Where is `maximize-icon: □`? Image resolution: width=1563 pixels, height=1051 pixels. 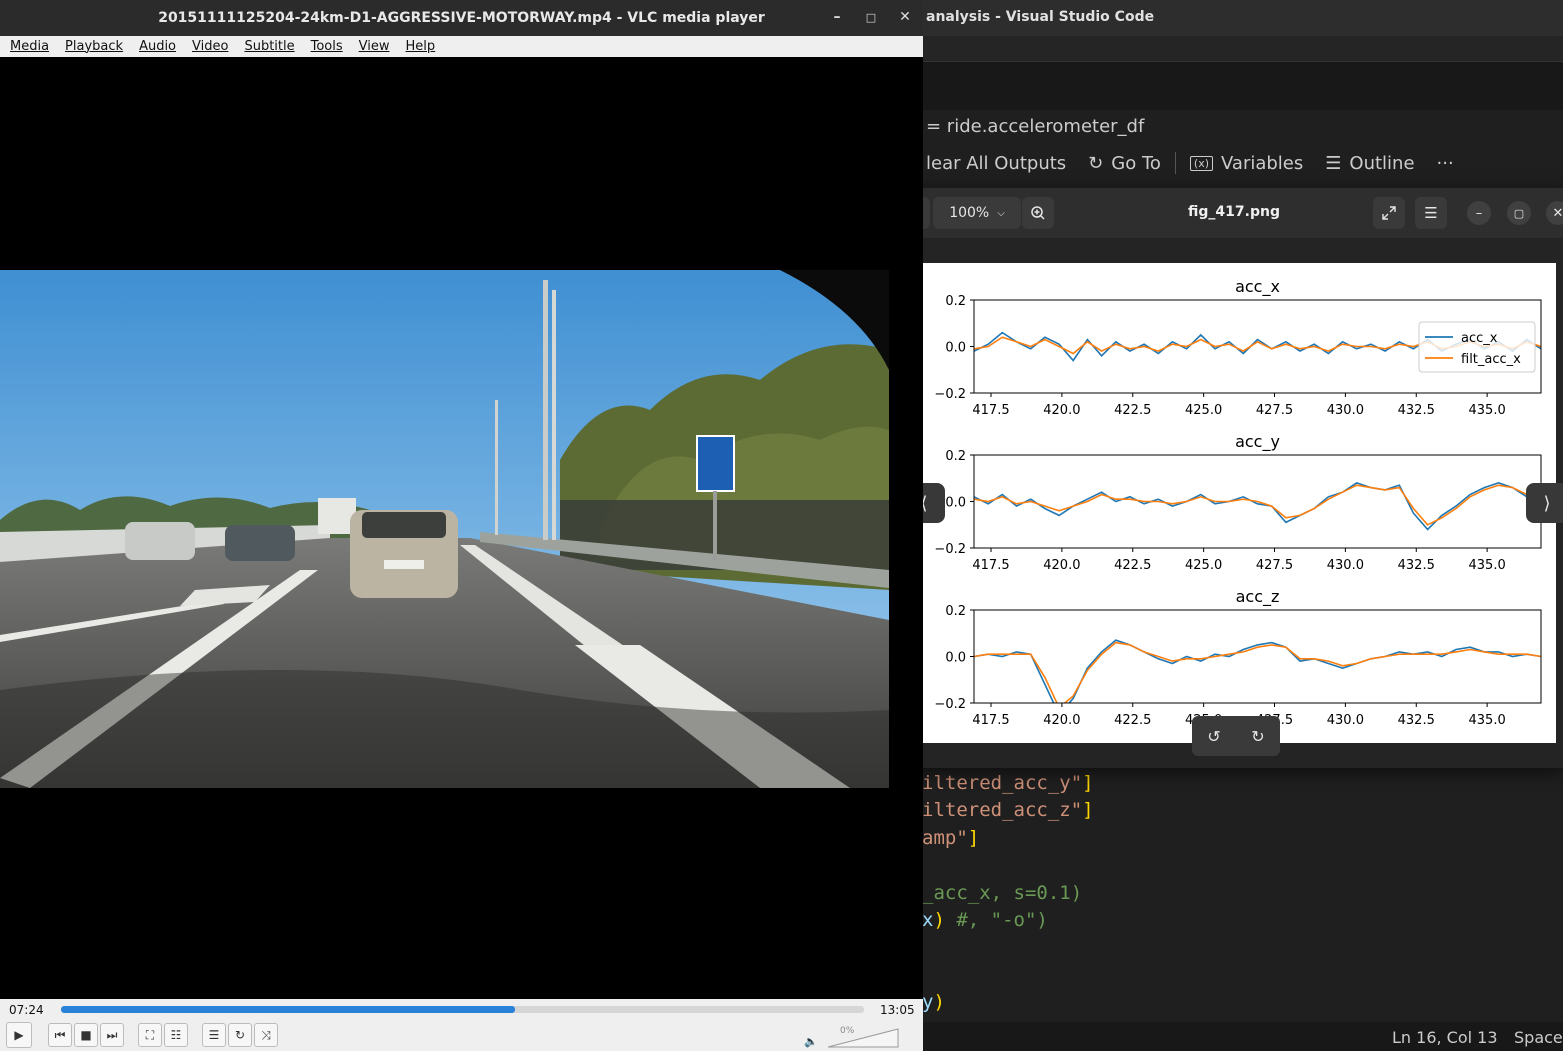 maximize-icon: □ is located at coordinates (871, 17).